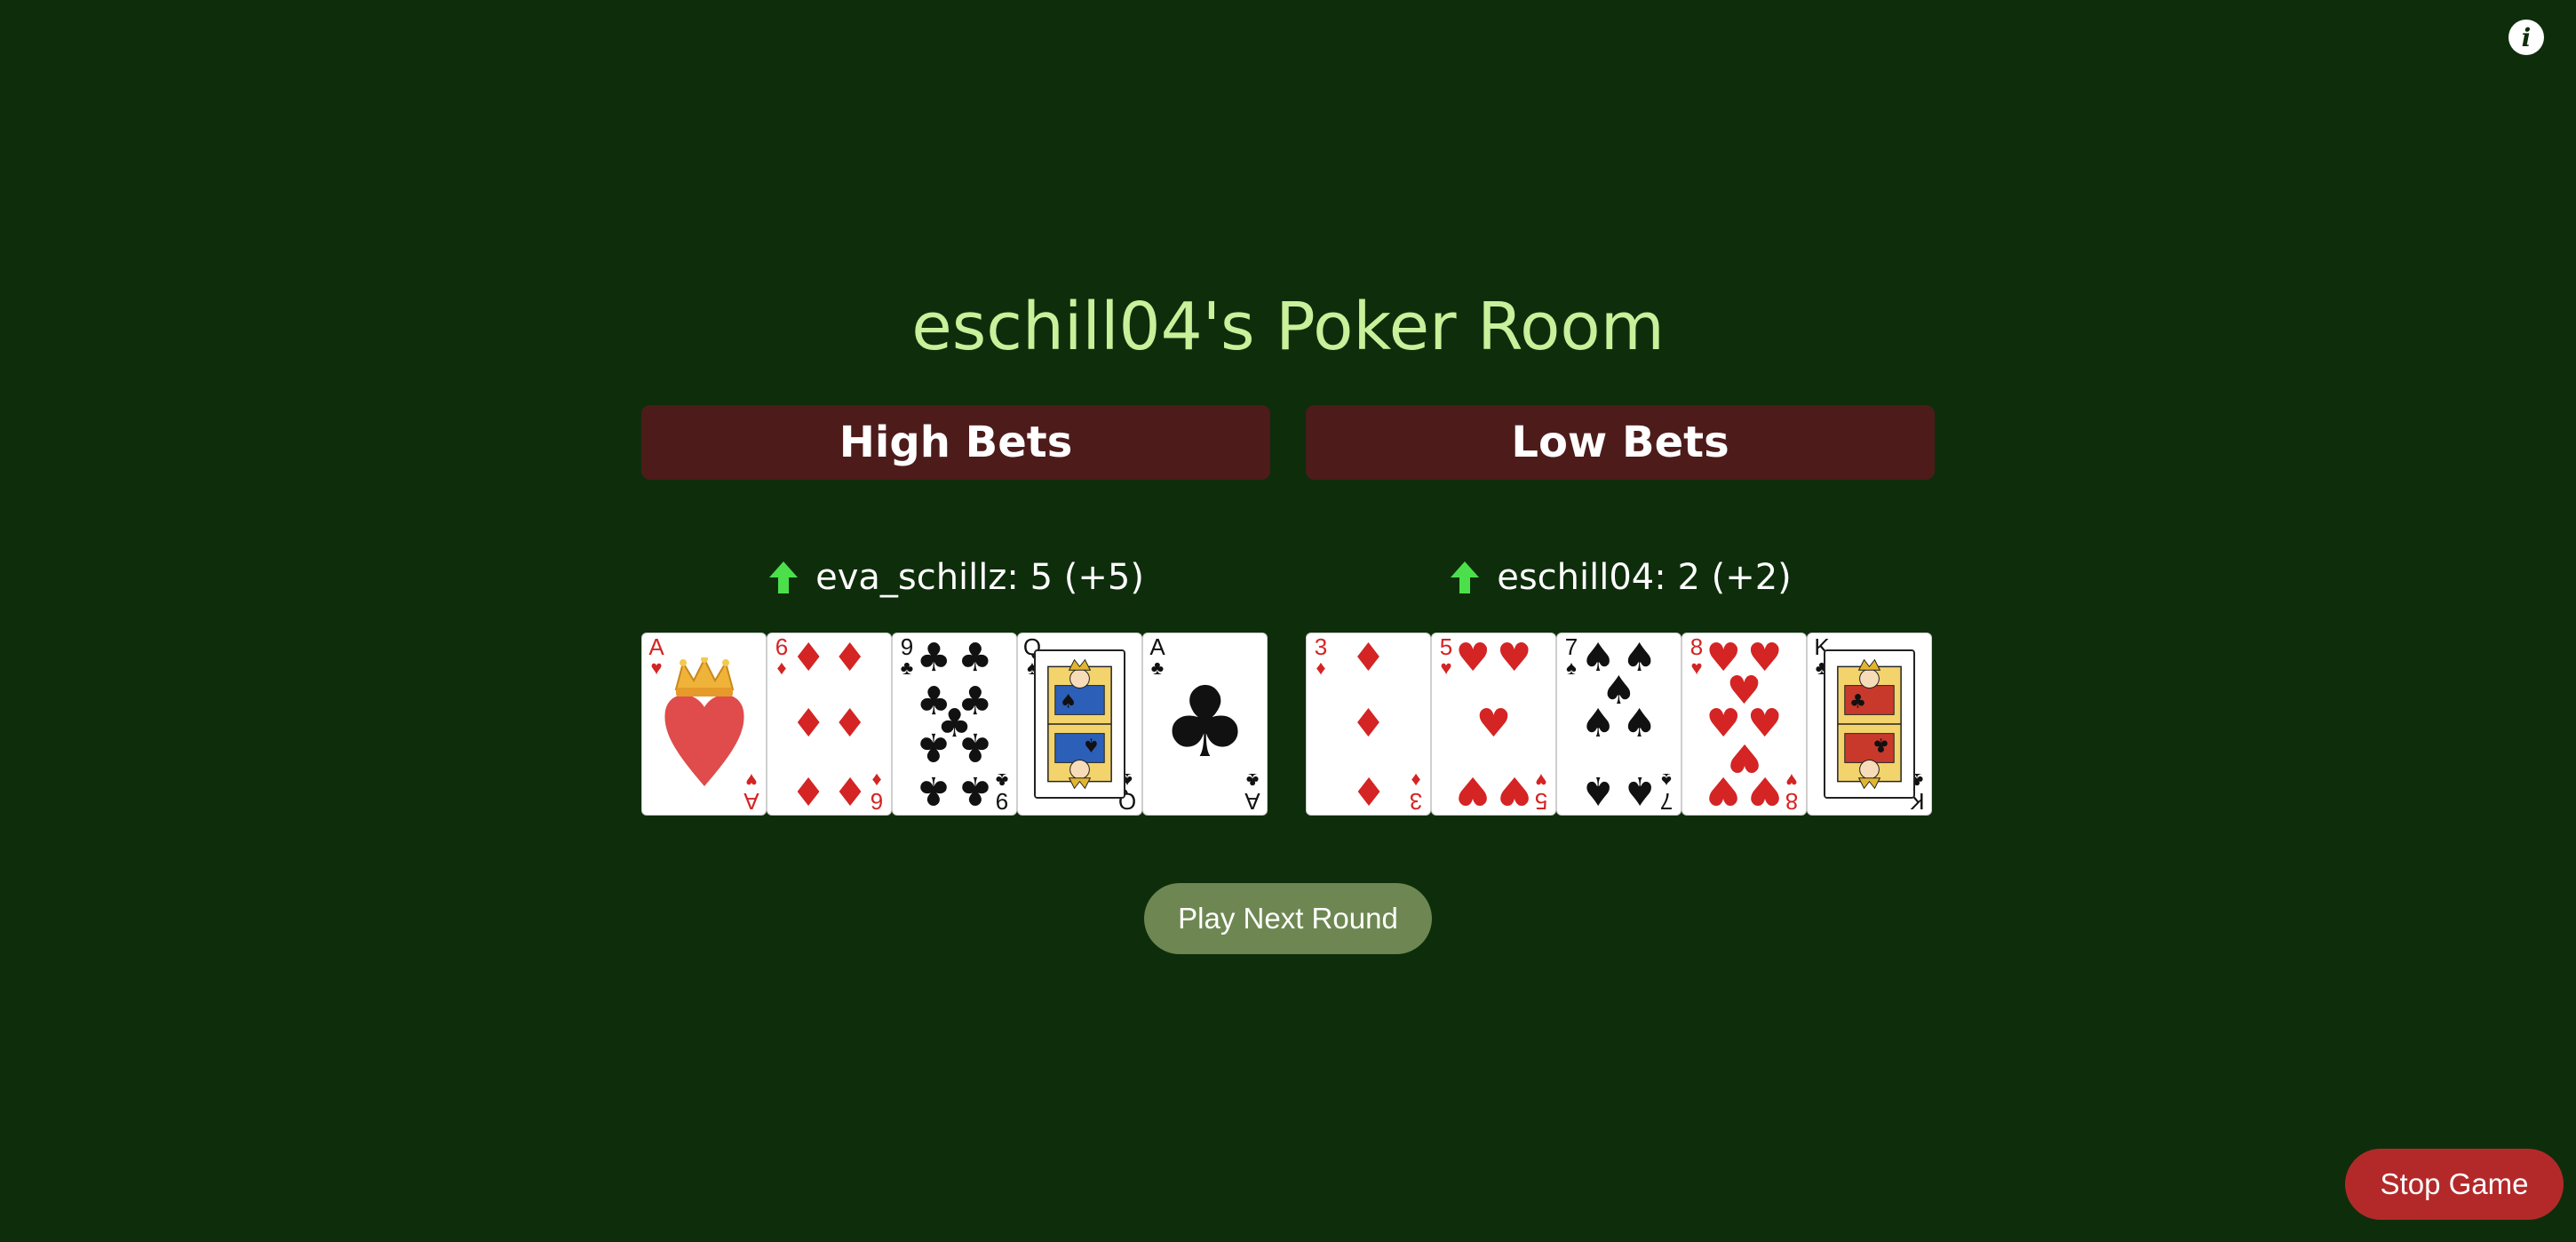 Image resolution: width=2576 pixels, height=1242 pixels. I want to click on card-corner-bottom: 5 ♥, so click(1541, 792).